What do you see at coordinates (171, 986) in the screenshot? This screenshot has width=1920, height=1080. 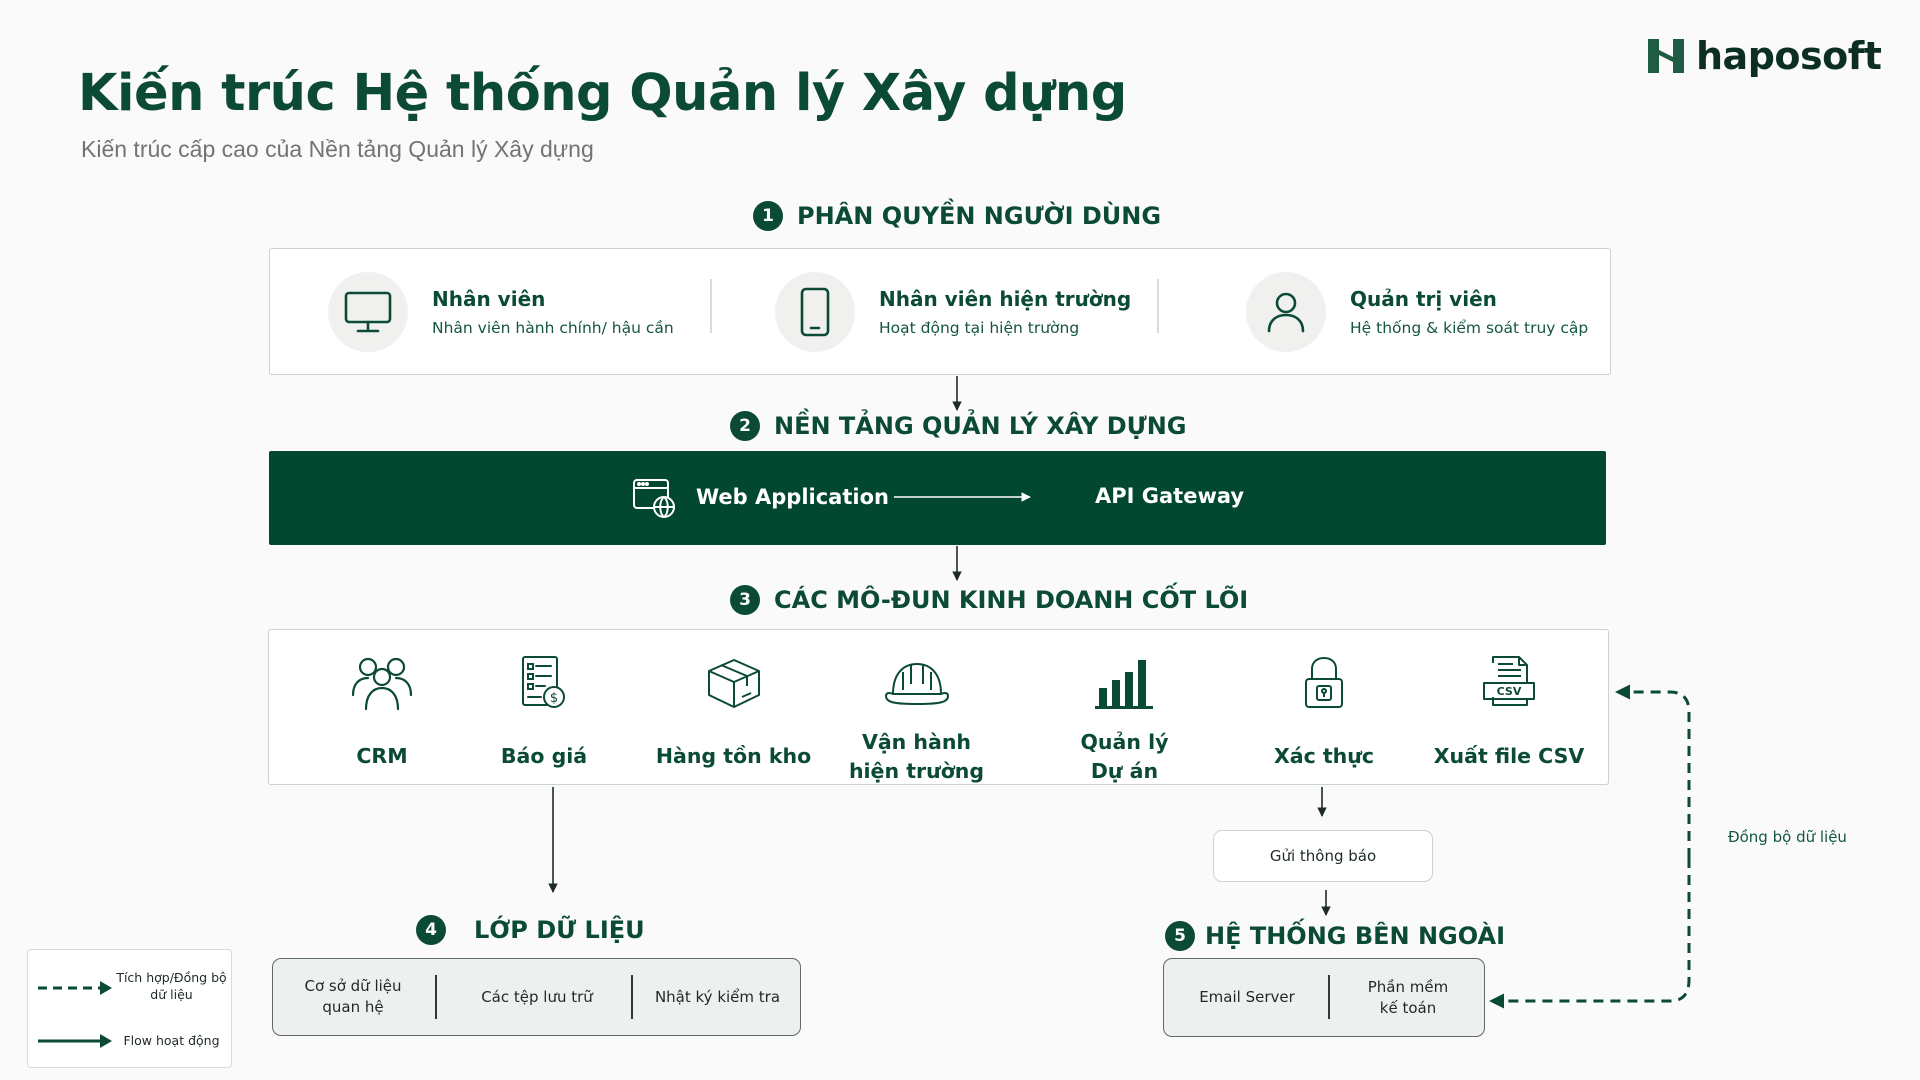 I see `legend-dashed-label: Tích hợp/Đồng bộ dữ liệu` at bounding box center [171, 986].